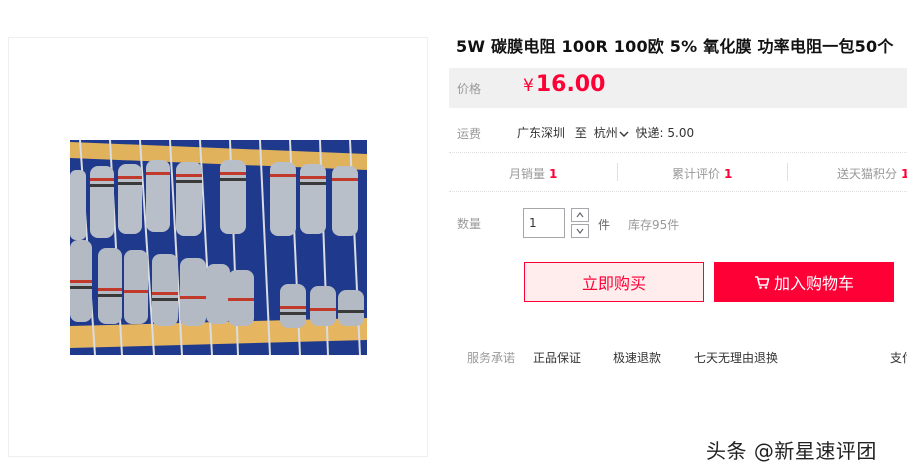  What do you see at coordinates (736, 357) in the screenshot?
I see `service-item: 七天无理由退换` at bounding box center [736, 357].